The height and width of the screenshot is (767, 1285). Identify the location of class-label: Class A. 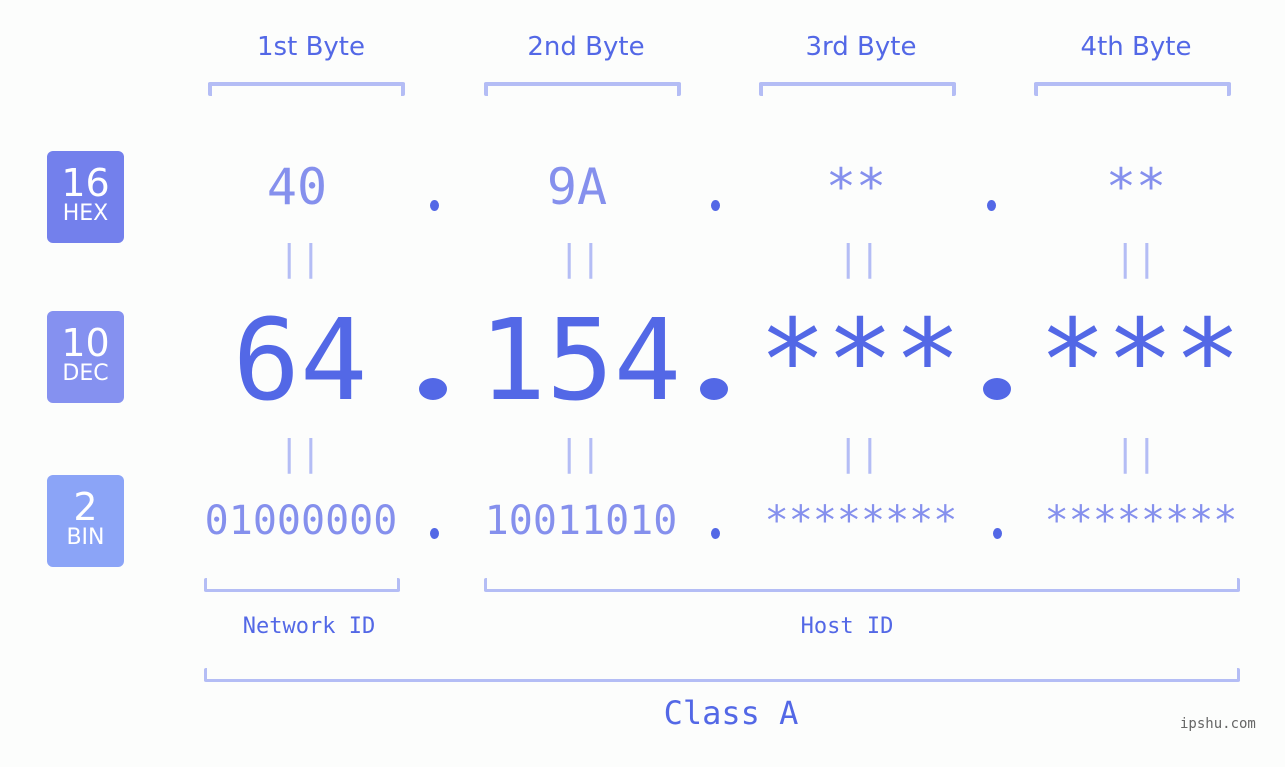
(731, 713).